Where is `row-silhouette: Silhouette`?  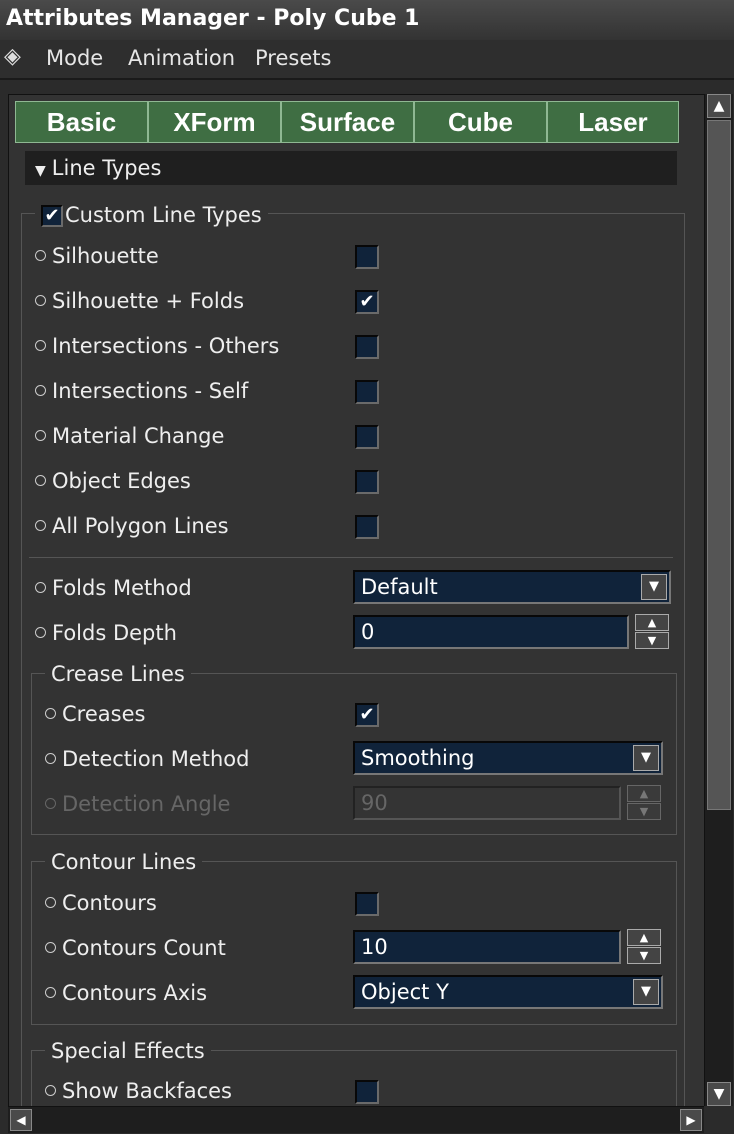
row-silhouette: Silhouette is located at coordinates (97, 256).